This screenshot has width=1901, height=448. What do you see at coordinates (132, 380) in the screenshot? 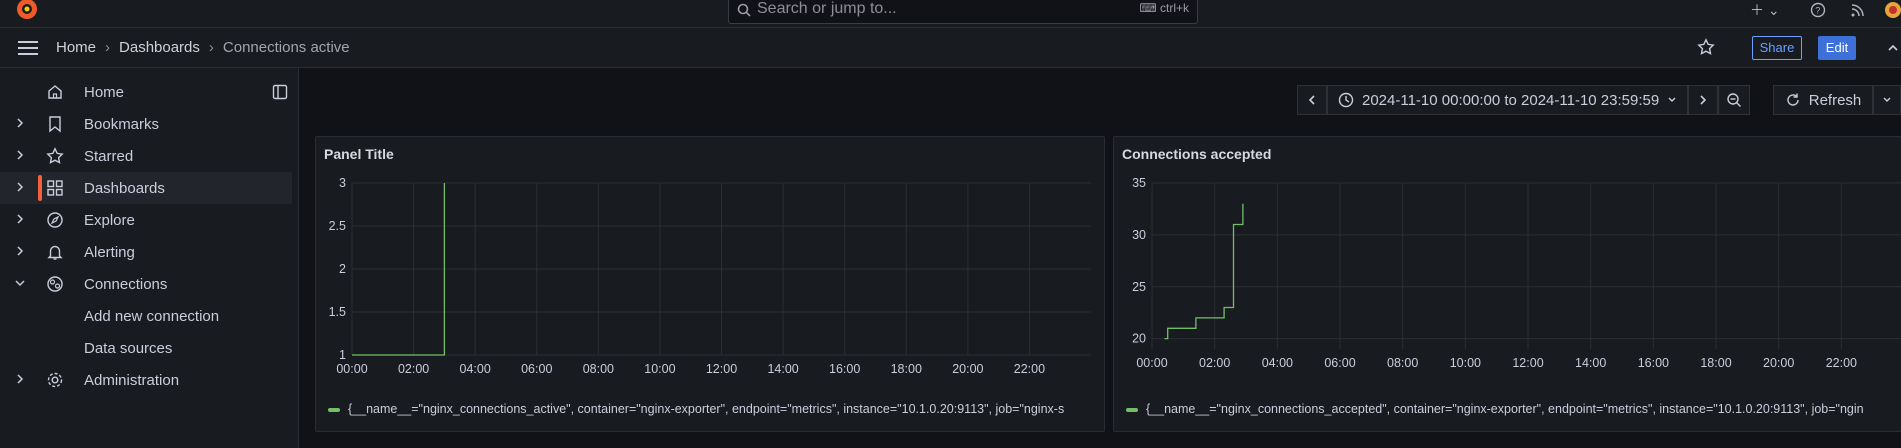
I see `sidebar-item-label: Administration` at bounding box center [132, 380].